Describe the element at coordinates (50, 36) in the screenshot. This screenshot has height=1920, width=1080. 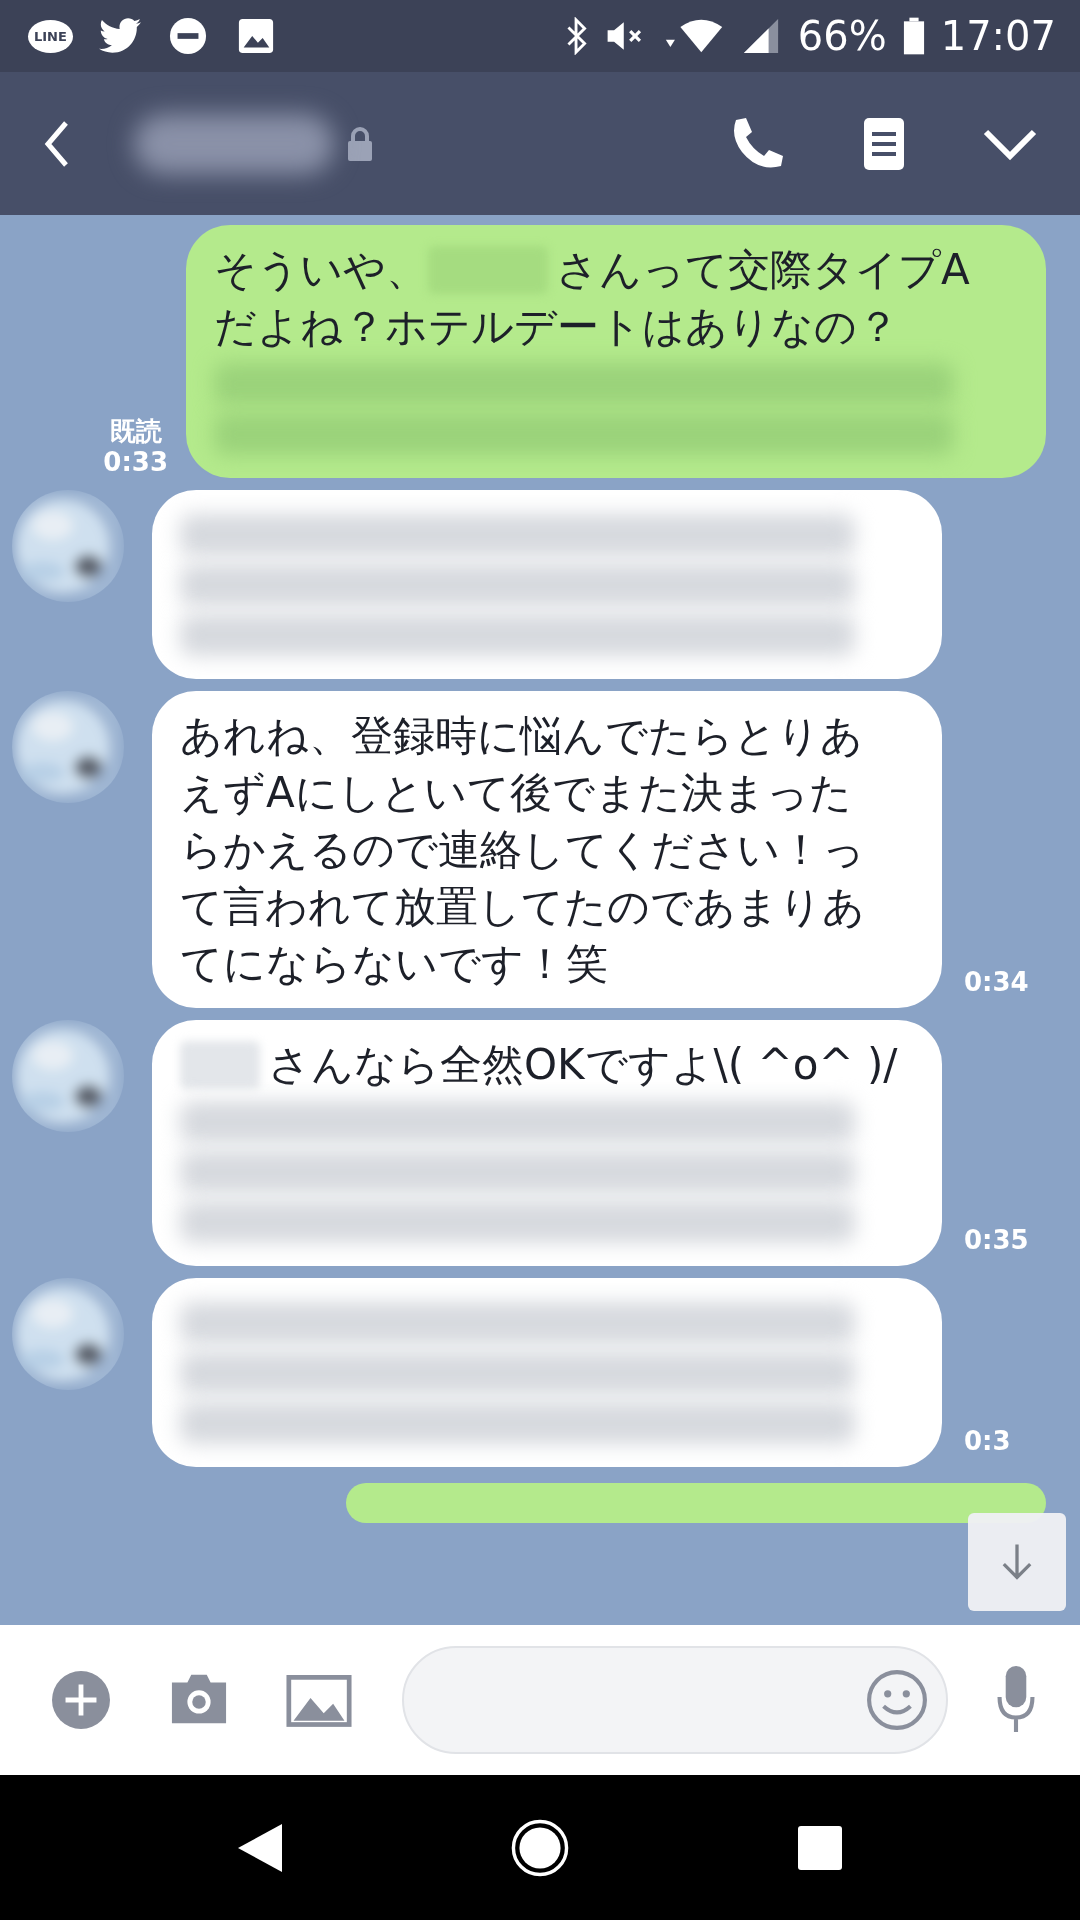
I see `line-app-icon: LINE` at that location.